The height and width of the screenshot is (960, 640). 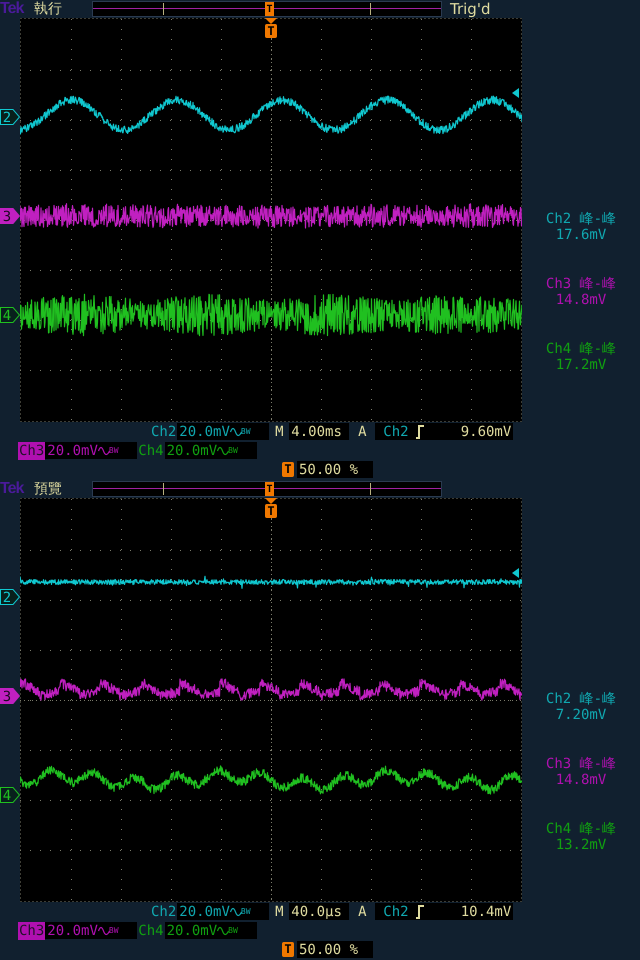 What do you see at coordinates (48, 9) in the screenshot?
I see `acquisition-status: 執行` at bounding box center [48, 9].